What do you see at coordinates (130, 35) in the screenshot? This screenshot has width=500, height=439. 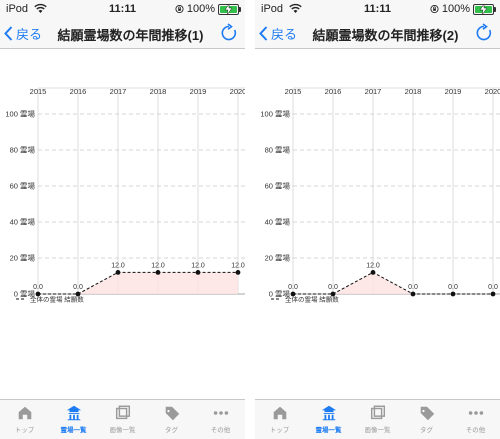 I see `page-title: 結願霊場数の年間推移(1)` at bounding box center [130, 35].